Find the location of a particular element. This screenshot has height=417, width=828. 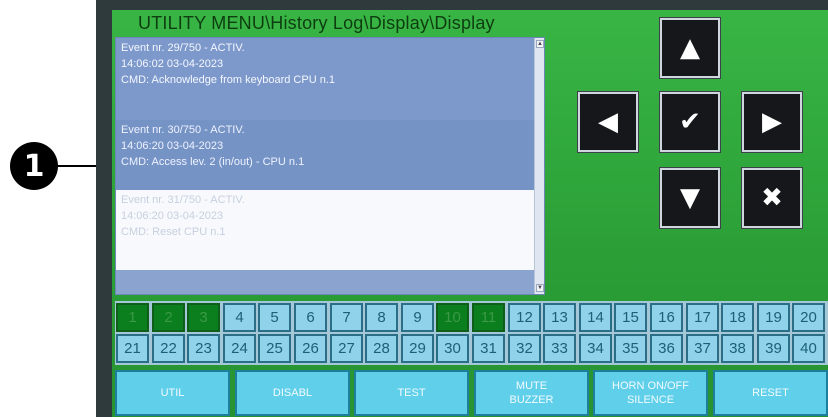

zone-11-indicator: 11 is located at coordinates (488, 317).